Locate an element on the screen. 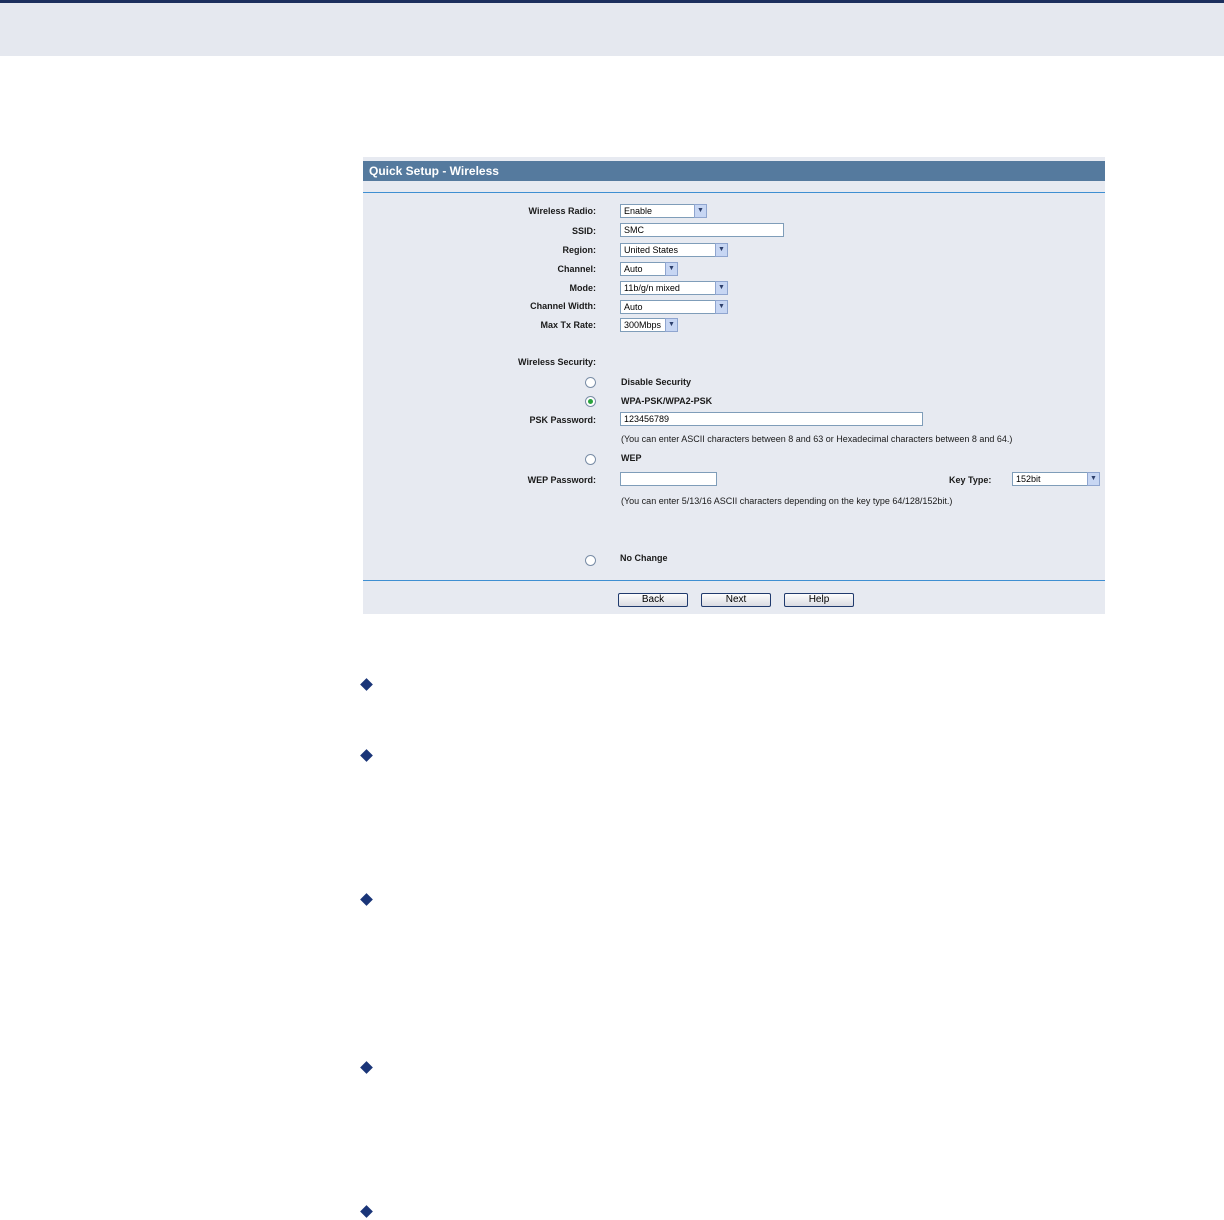  footer-divider is located at coordinates (734, 580).